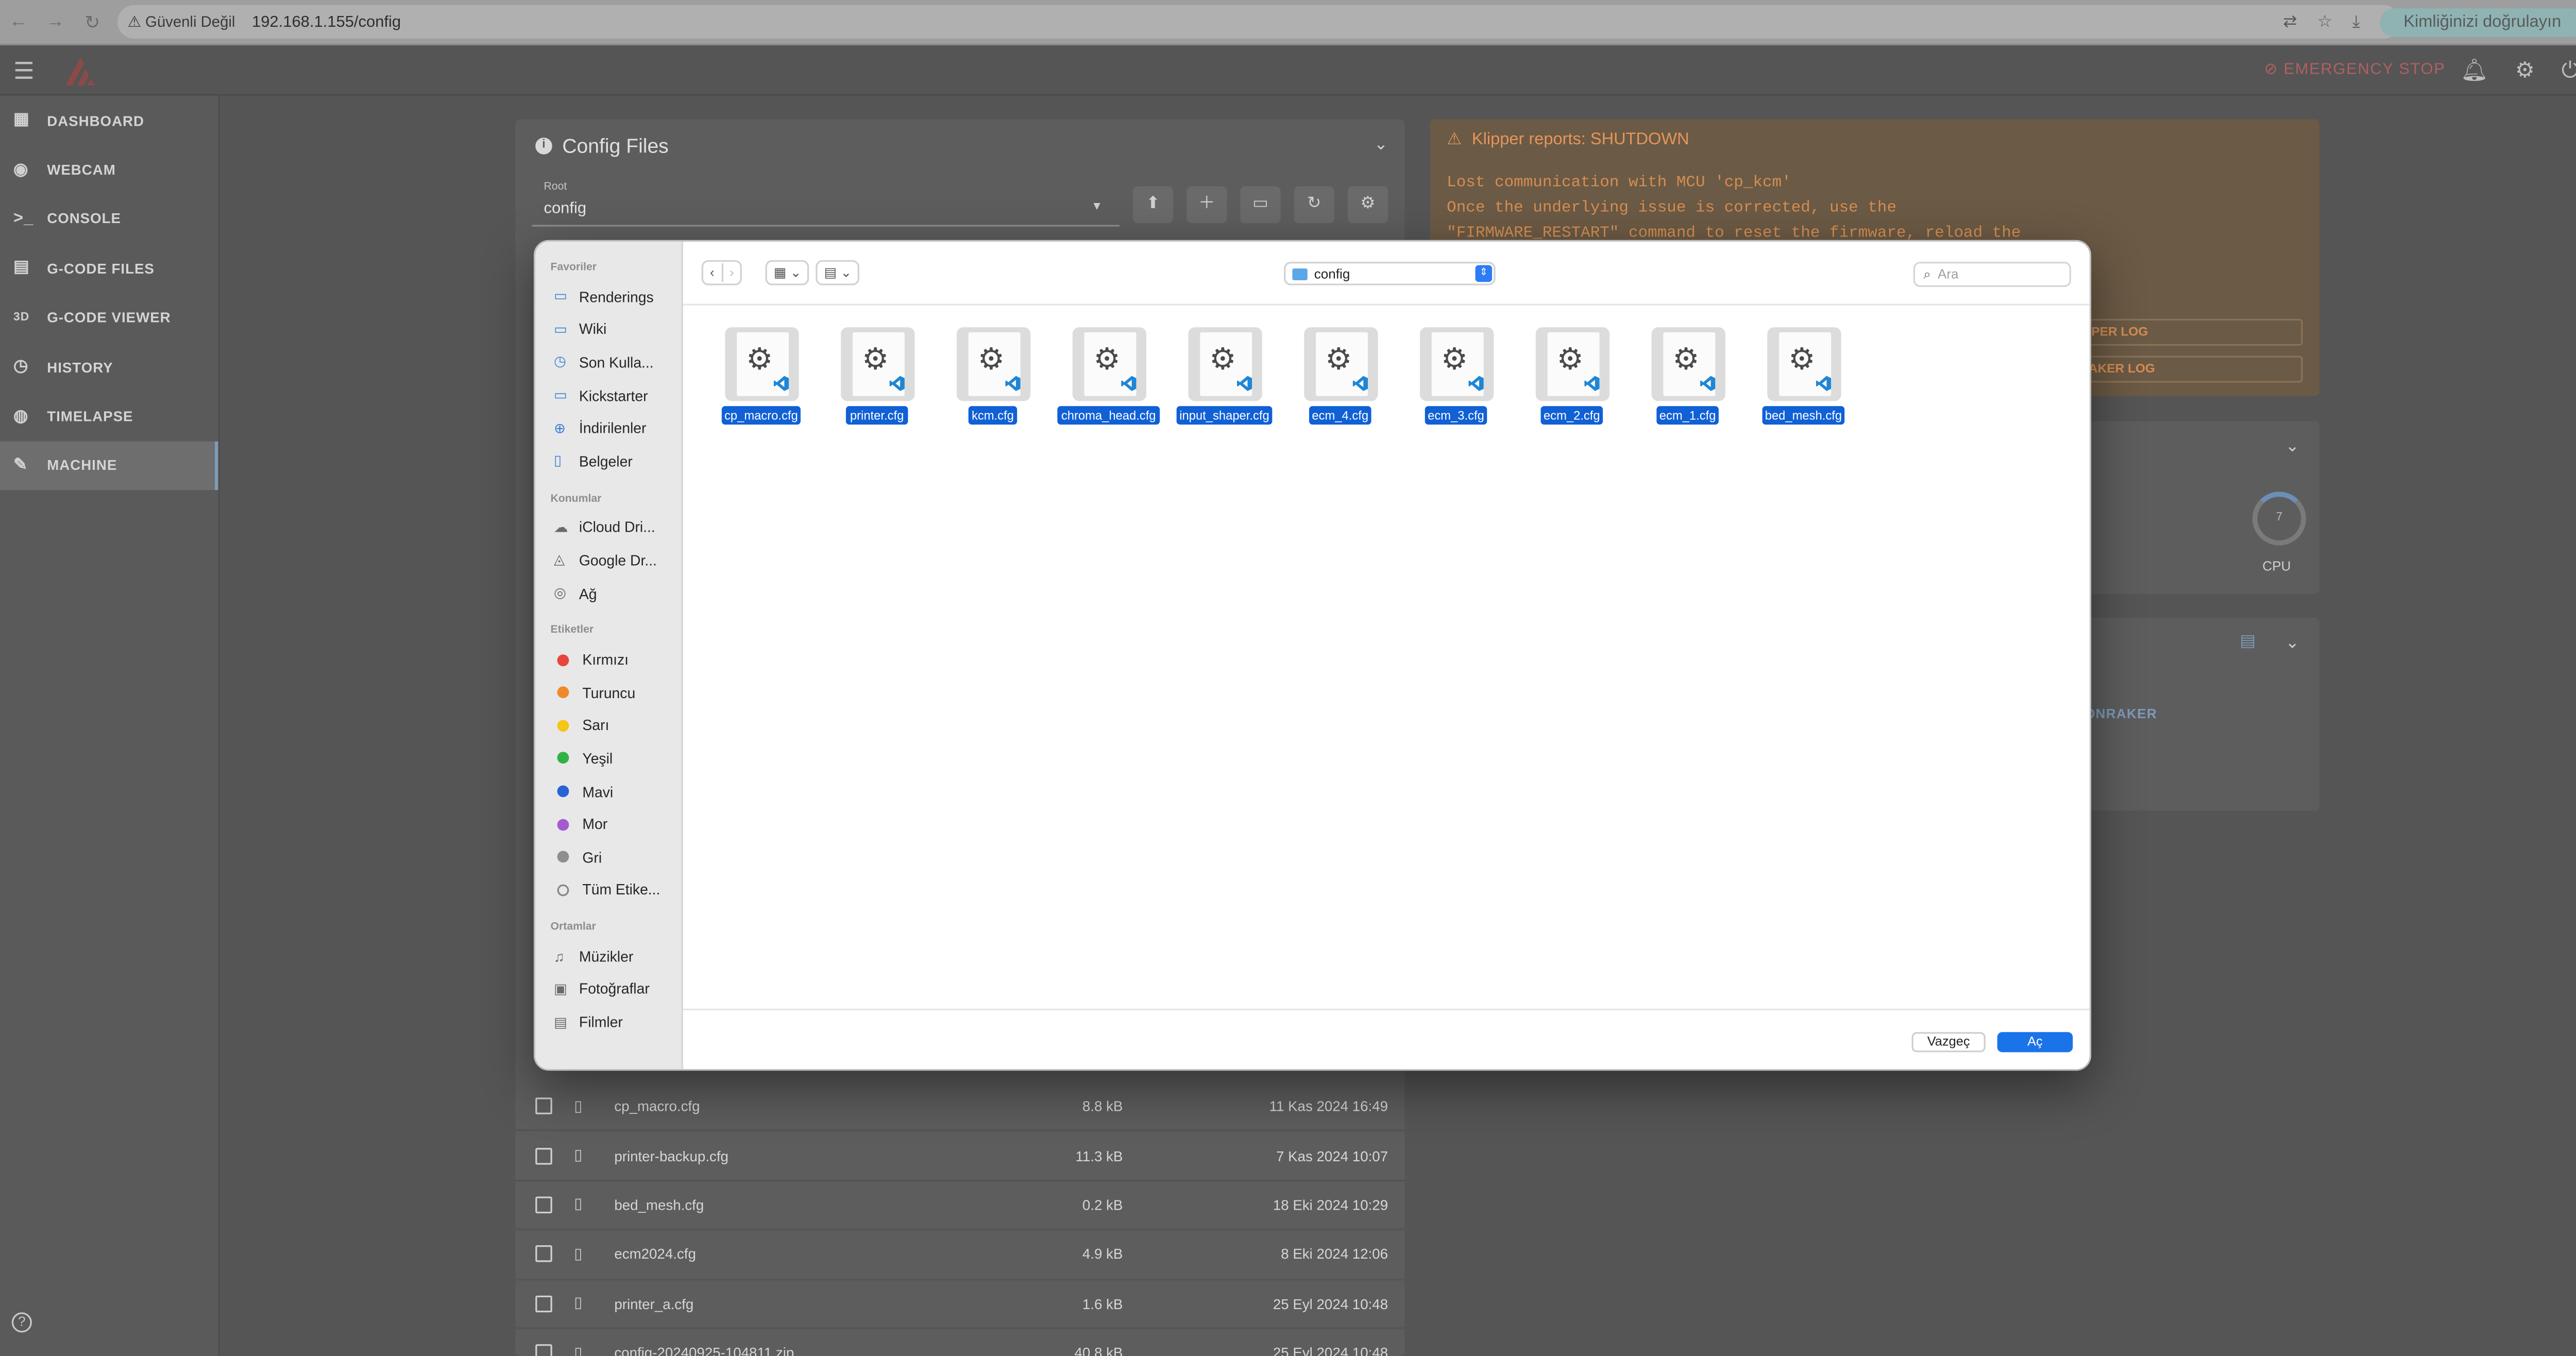  Describe the element at coordinates (608, 857) in the screenshot. I see `sidebar-item: Gri` at that location.